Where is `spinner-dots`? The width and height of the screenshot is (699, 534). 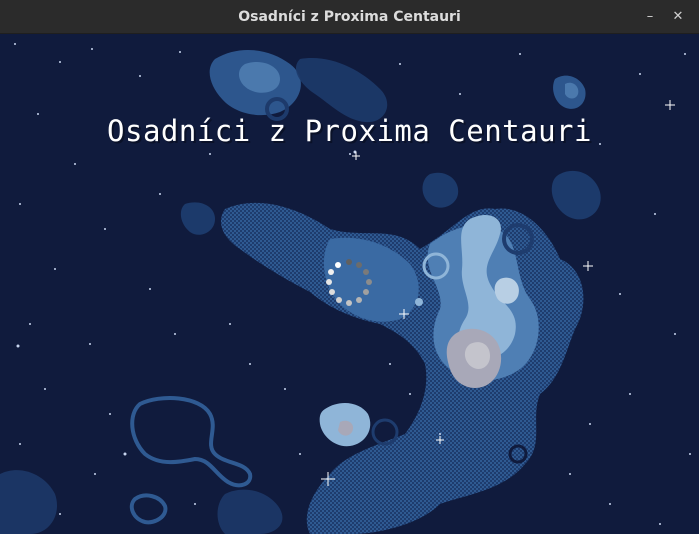 spinner-dots is located at coordinates (349, 282).